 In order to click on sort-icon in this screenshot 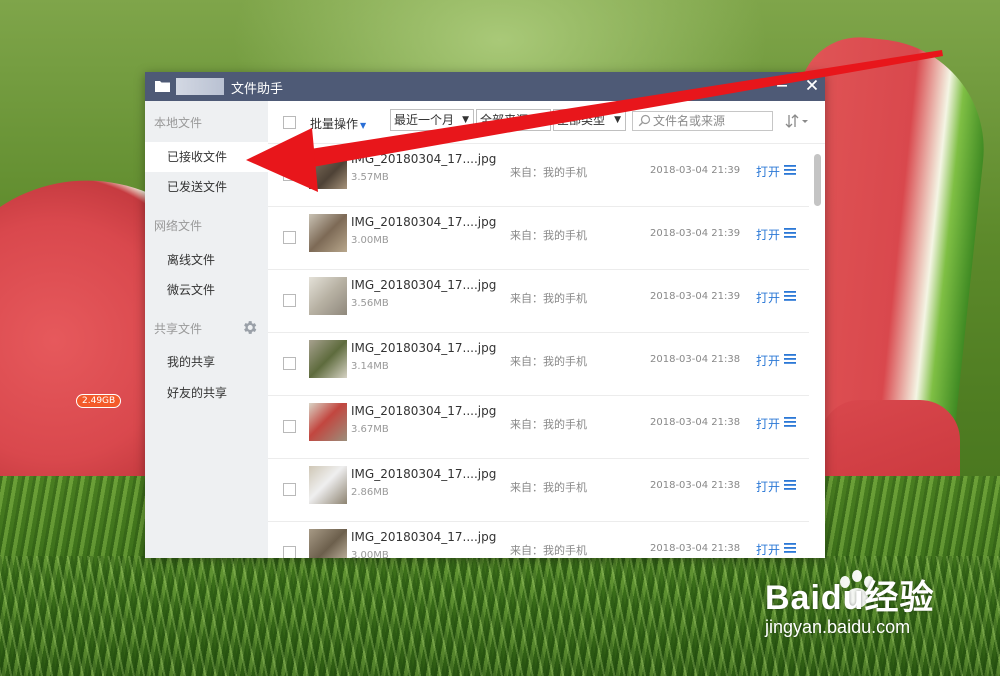, I will do `click(798, 121)`.